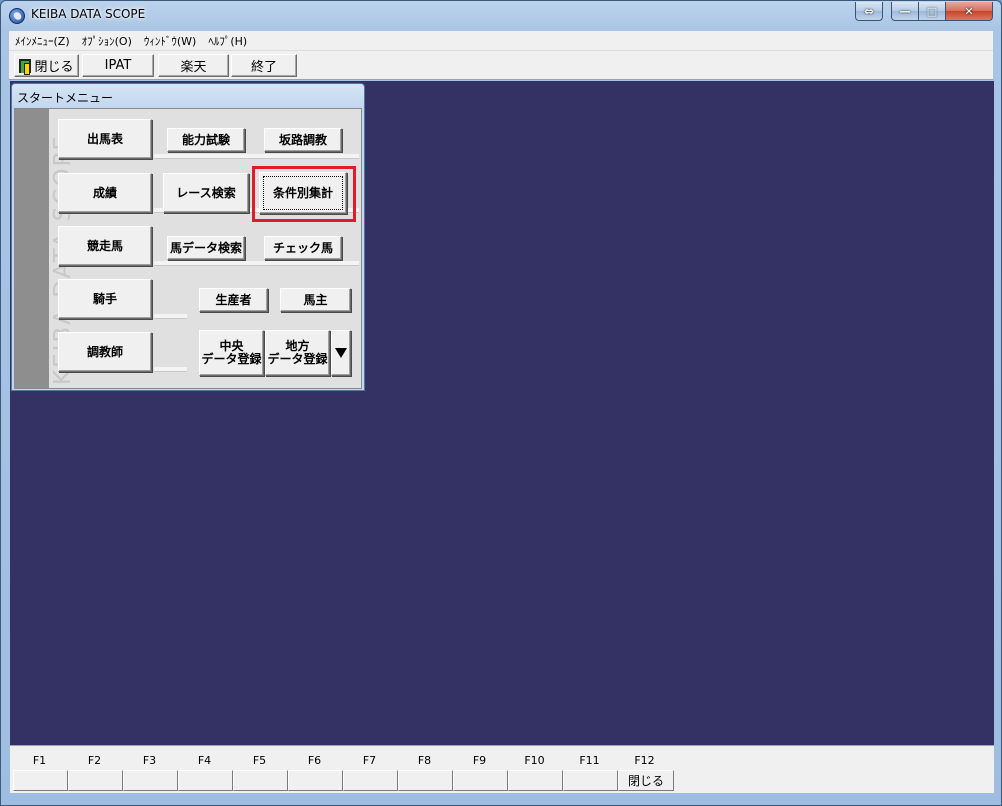 This screenshot has height=806, width=1002. What do you see at coordinates (54, 67) in the screenshot?
I see `close-toolbar-label: 閉じる` at bounding box center [54, 67].